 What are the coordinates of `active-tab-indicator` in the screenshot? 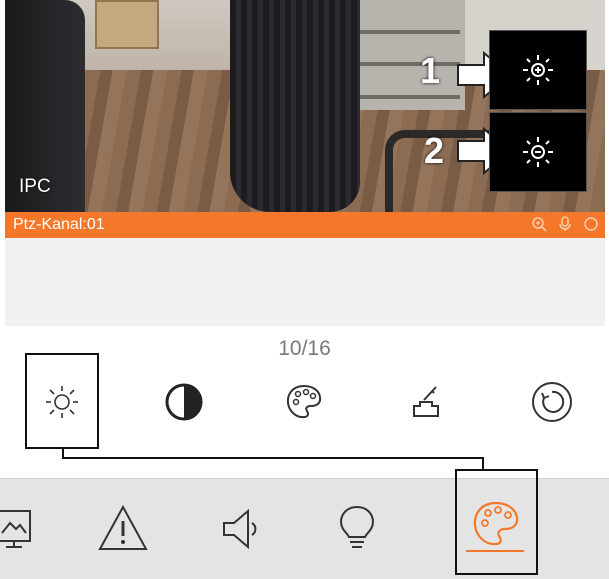 It's located at (495, 551).